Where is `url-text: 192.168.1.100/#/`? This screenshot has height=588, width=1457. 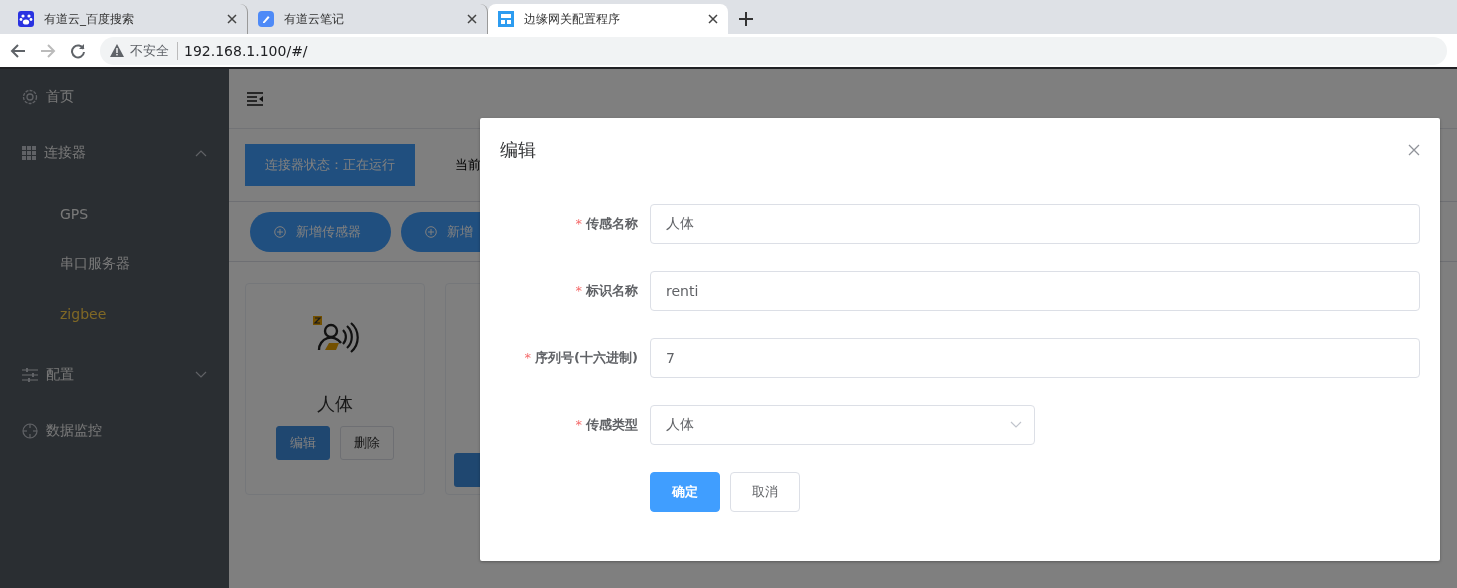 url-text: 192.168.1.100/#/ is located at coordinates (246, 50).